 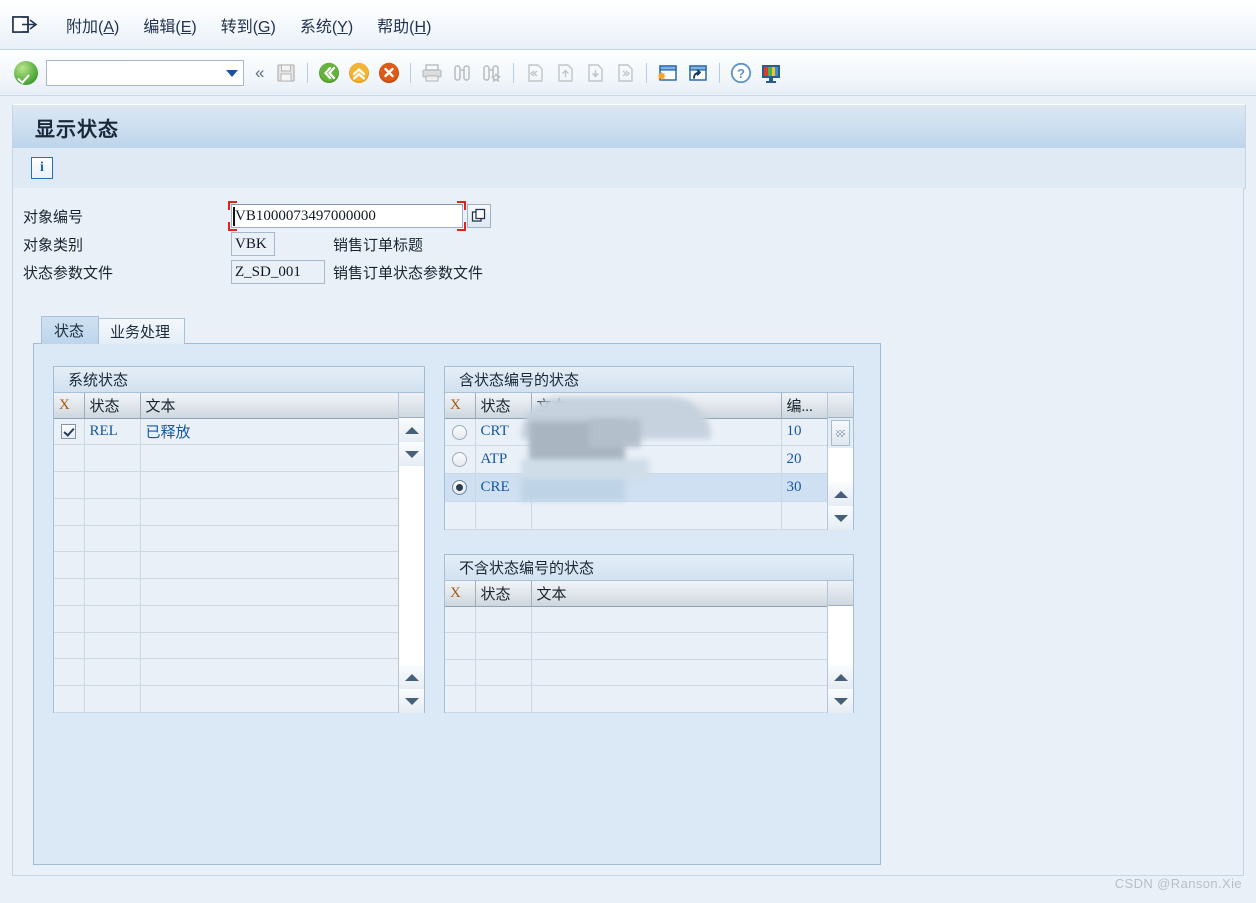 I want to click on menu-item-0: 附加(A), so click(x=92, y=25).